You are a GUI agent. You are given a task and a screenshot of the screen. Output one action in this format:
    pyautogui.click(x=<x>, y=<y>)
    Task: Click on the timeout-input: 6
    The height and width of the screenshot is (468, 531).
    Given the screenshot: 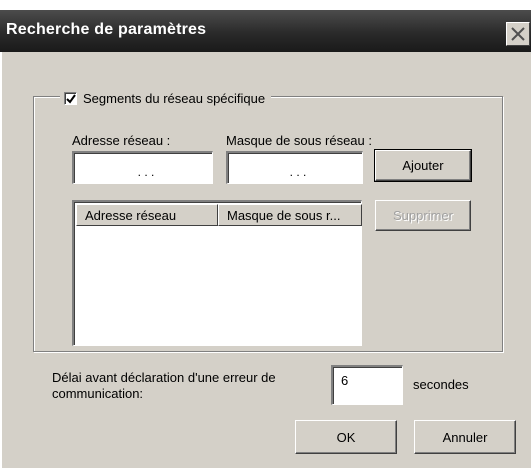 What is the action you would take?
    pyautogui.click(x=367, y=385)
    